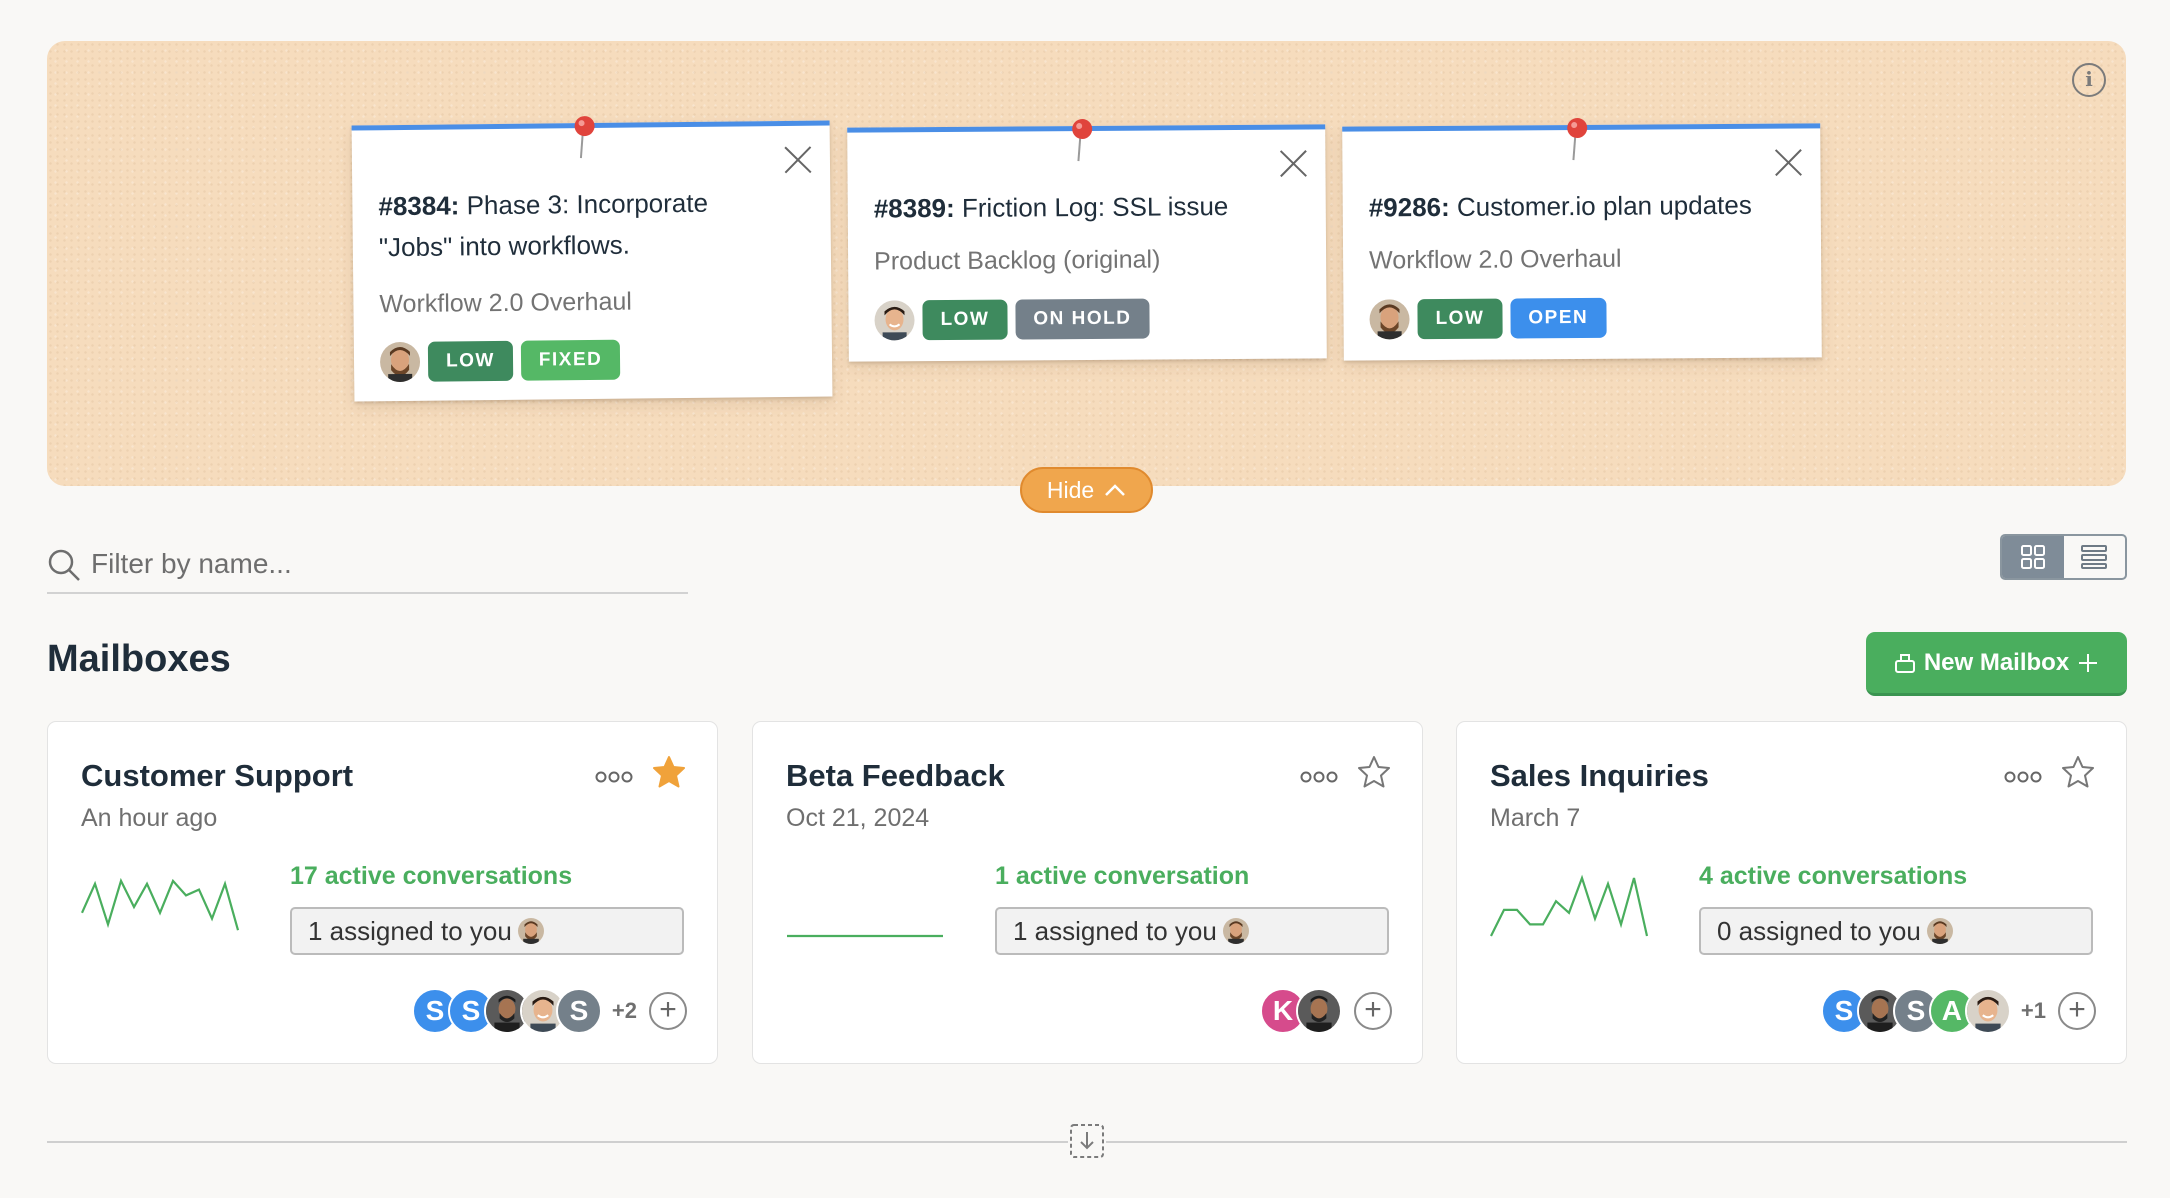  I want to click on new-mailbox-button: New Mailbox, so click(1996, 664).